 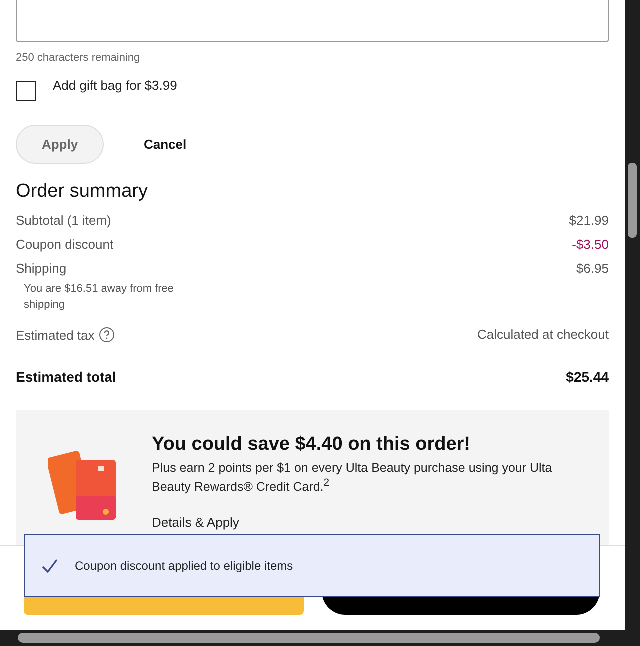 What do you see at coordinates (64, 220) in the screenshot?
I see `summary-label: Subtotal (1 item)` at bounding box center [64, 220].